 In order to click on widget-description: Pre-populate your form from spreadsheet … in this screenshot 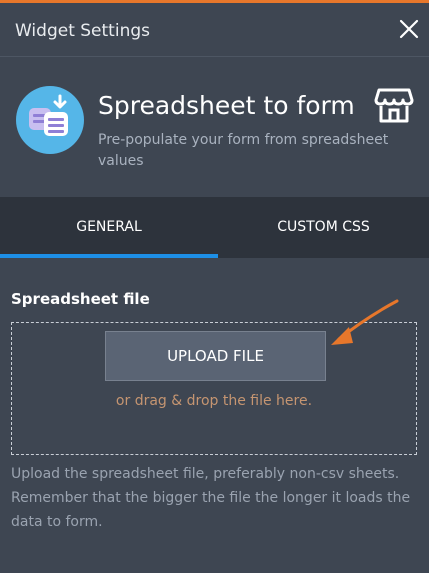, I will do `click(243, 150)`.